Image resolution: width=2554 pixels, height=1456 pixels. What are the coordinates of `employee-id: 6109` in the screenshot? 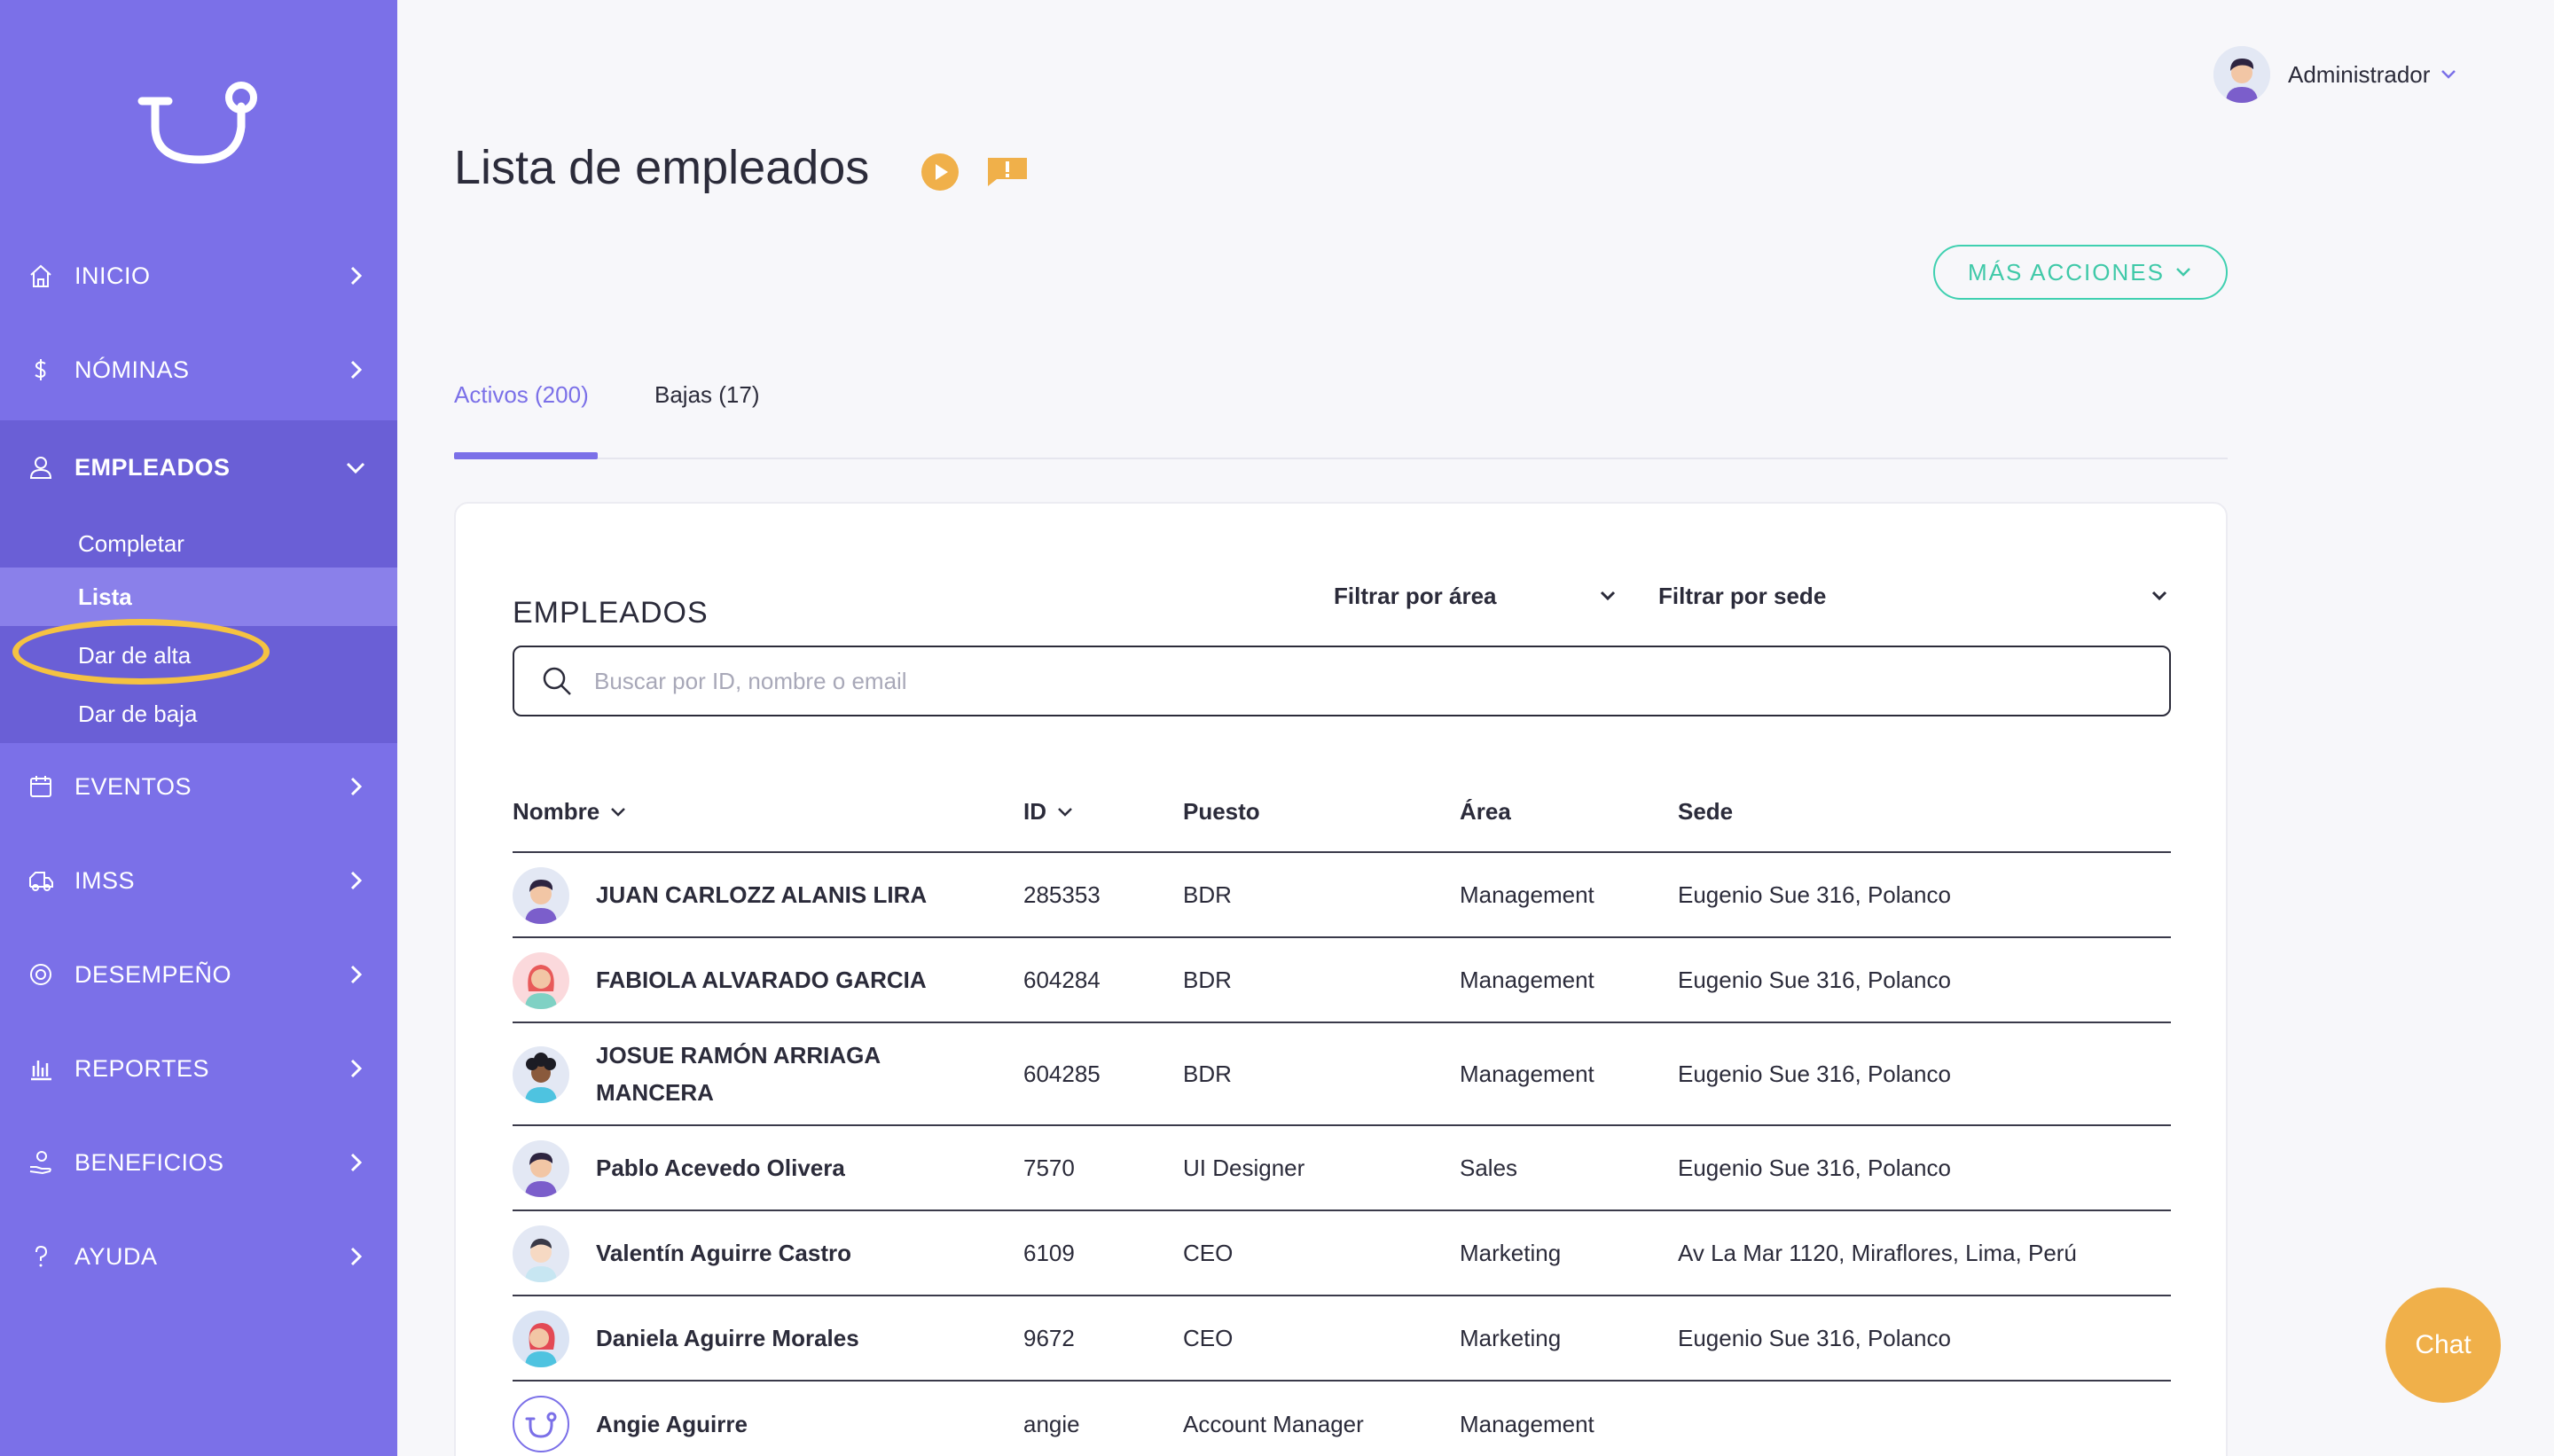 It's located at (1049, 1252).